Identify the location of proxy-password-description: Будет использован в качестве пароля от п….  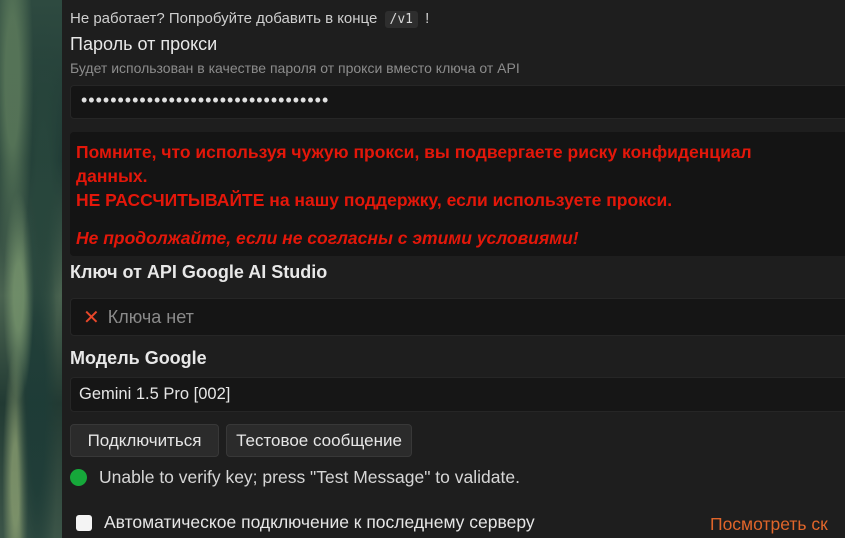
(295, 68).